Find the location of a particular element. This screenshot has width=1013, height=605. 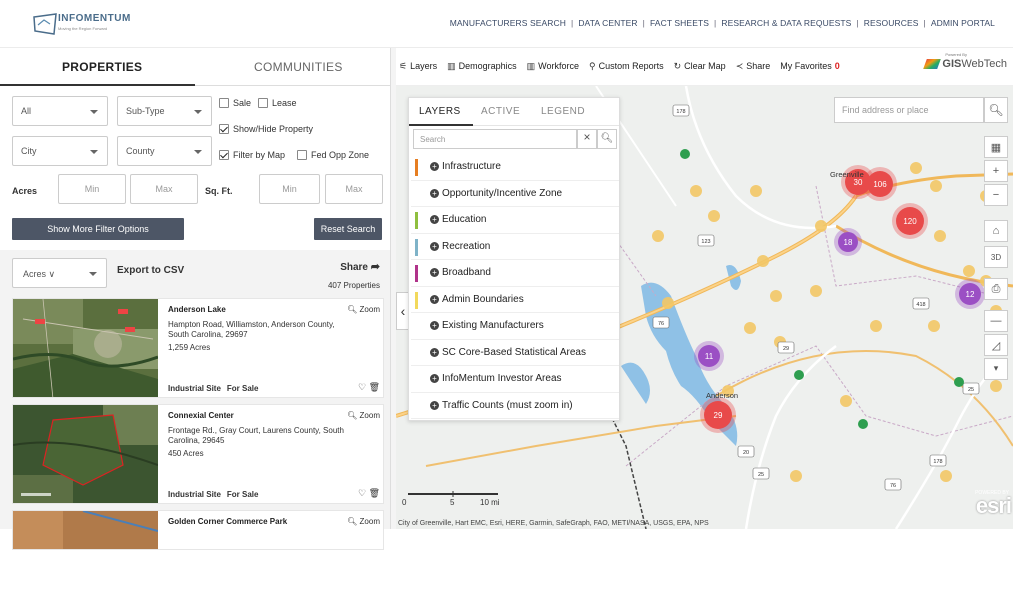

share-button: Share ➦ is located at coordinates (360, 266).